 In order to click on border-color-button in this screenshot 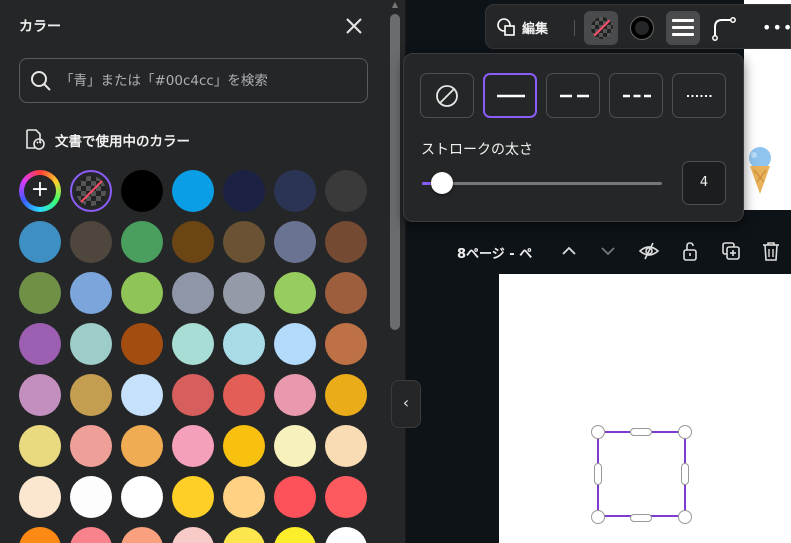, I will do `click(642, 28)`.